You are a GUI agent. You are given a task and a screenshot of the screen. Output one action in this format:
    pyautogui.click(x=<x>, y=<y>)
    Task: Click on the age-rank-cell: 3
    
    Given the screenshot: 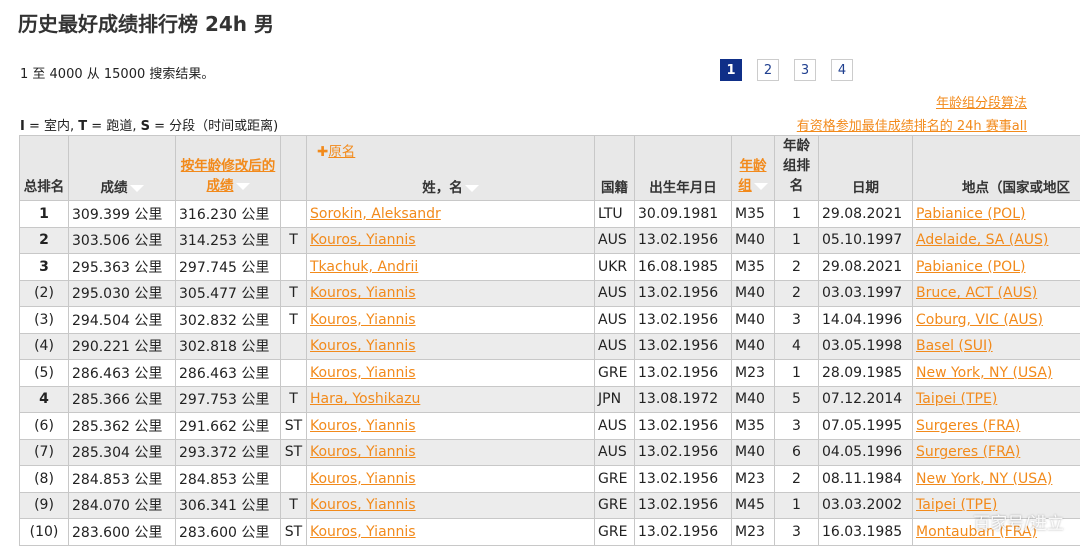 What is the action you would take?
    pyautogui.click(x=796, y=532)
    